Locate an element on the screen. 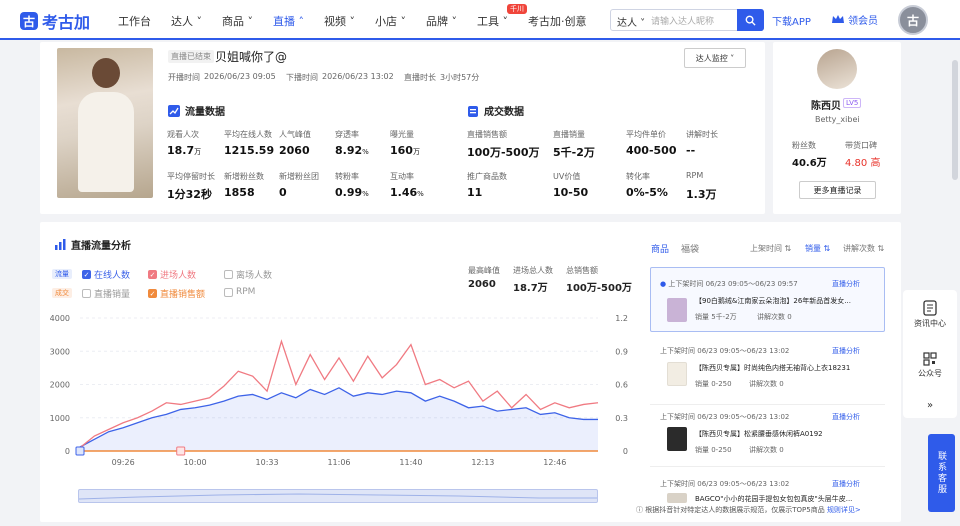 This screenshot has width=960, height=526. page-scrollbar is located at coordinates (955, 120).